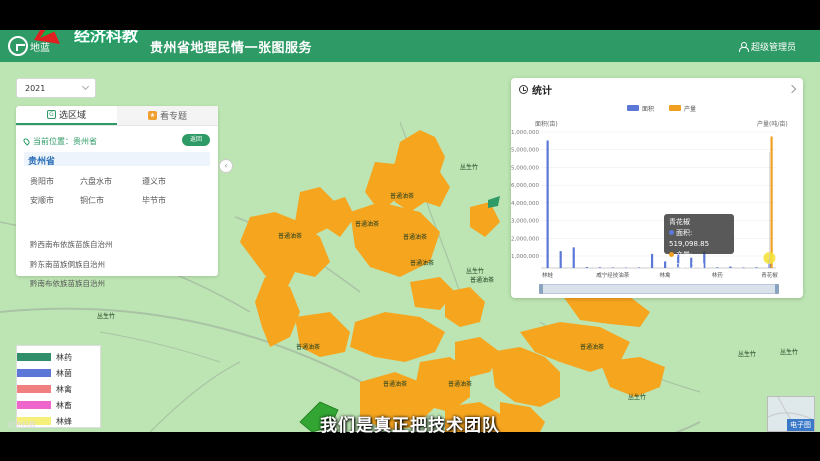 The image size is (820, 461). What do you see at coordinates (72, 116) in the screenshot?
I see `tab-label: 选区域` at bounding box center [72, 116].